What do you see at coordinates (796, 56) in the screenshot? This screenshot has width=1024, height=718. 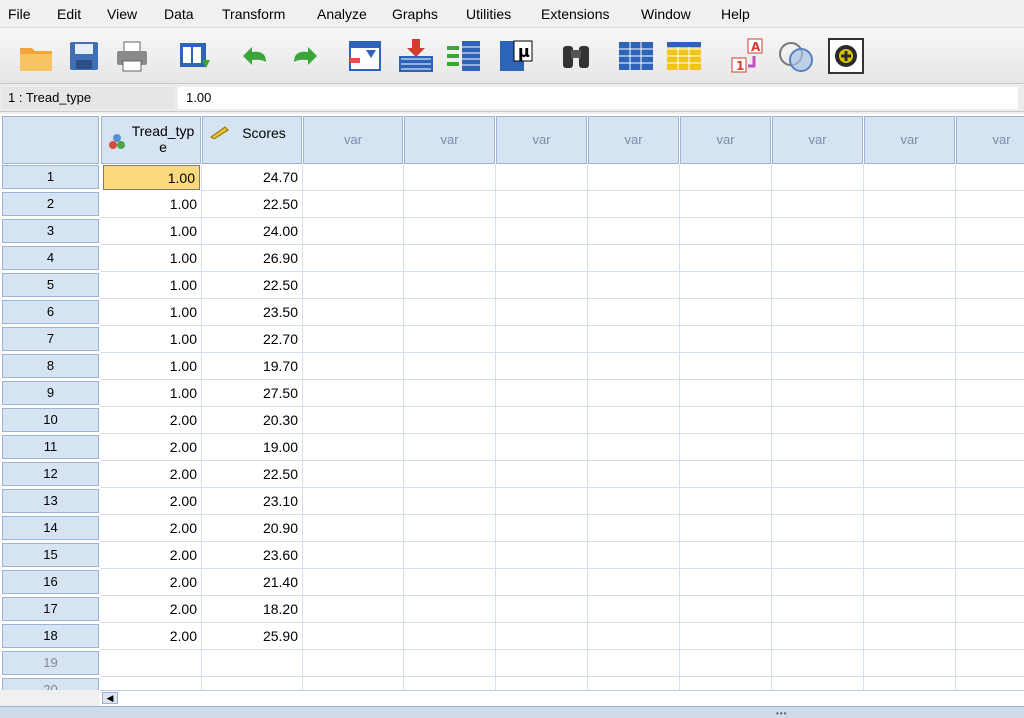 I see `use-sets-icon` at bounding box center [796, 56].